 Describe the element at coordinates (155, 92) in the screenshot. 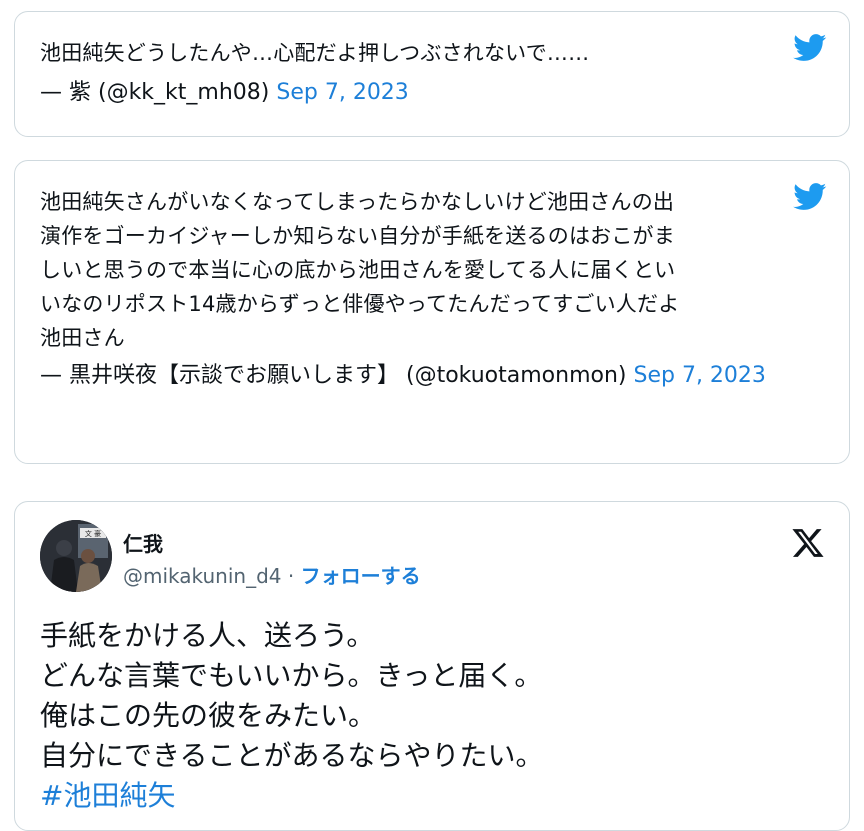

I see `tweet-author: — 紫 (@kk_kt_mh08)` at that location.